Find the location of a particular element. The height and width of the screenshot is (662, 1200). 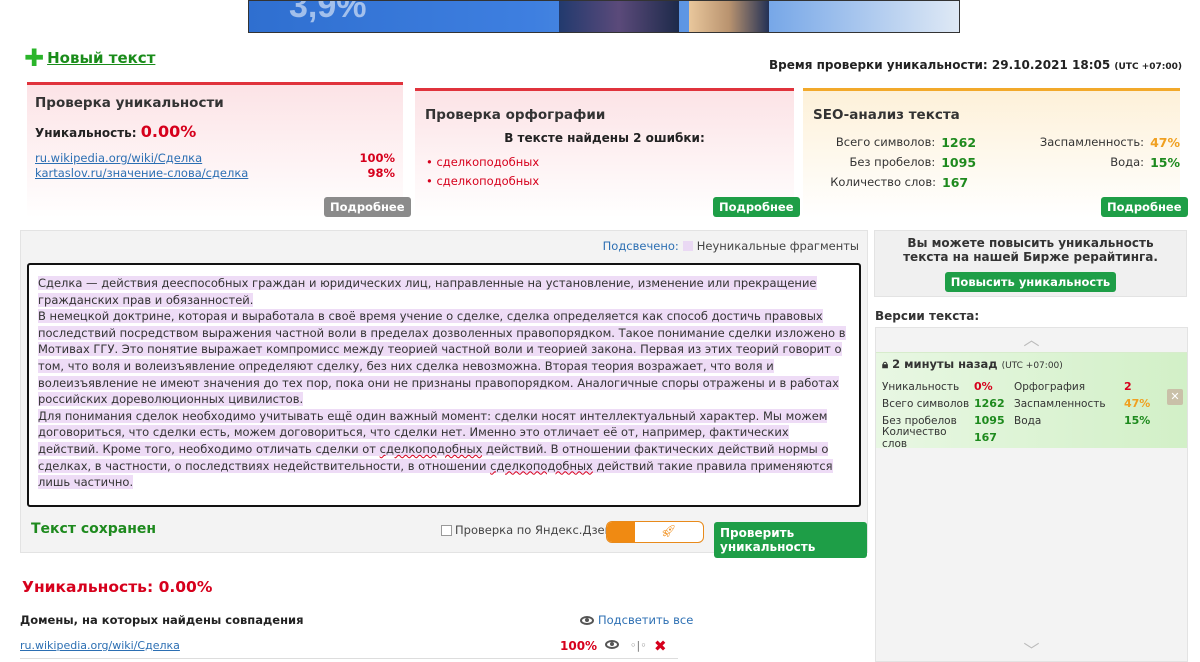

seo-row: Количество слов: 167 is located at coordinates (991, 182).